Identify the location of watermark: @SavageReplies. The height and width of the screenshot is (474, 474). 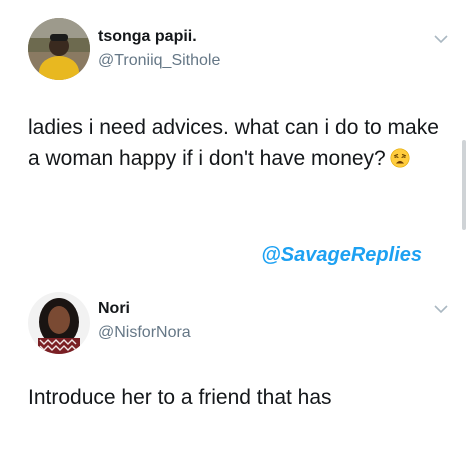
(341, 255).